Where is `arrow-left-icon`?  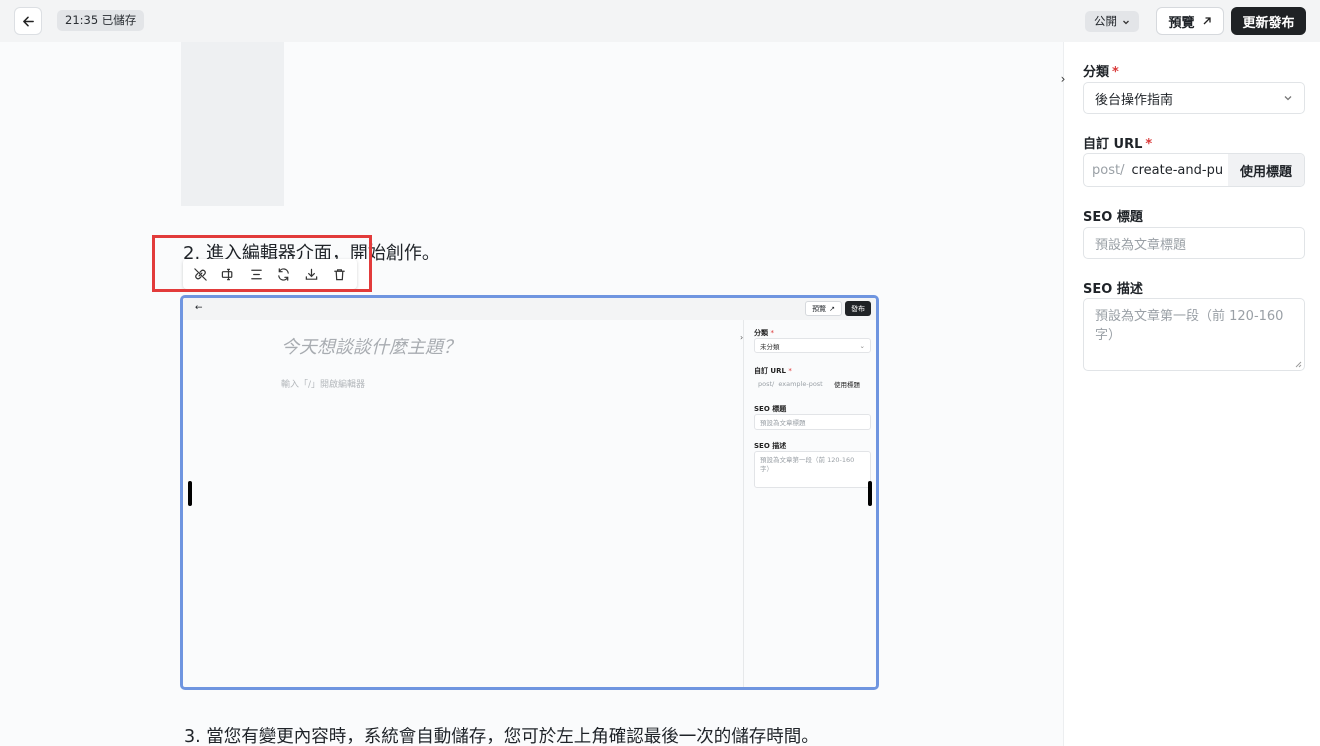
arrow-left-icon is located at coordinates (28, 21).